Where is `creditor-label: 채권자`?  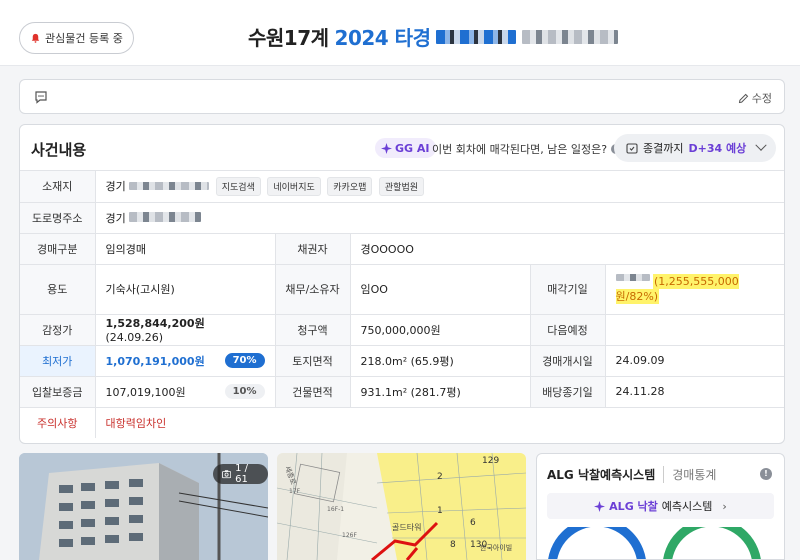 creditor-label: 채권자 is located at coordinates (313, 249).